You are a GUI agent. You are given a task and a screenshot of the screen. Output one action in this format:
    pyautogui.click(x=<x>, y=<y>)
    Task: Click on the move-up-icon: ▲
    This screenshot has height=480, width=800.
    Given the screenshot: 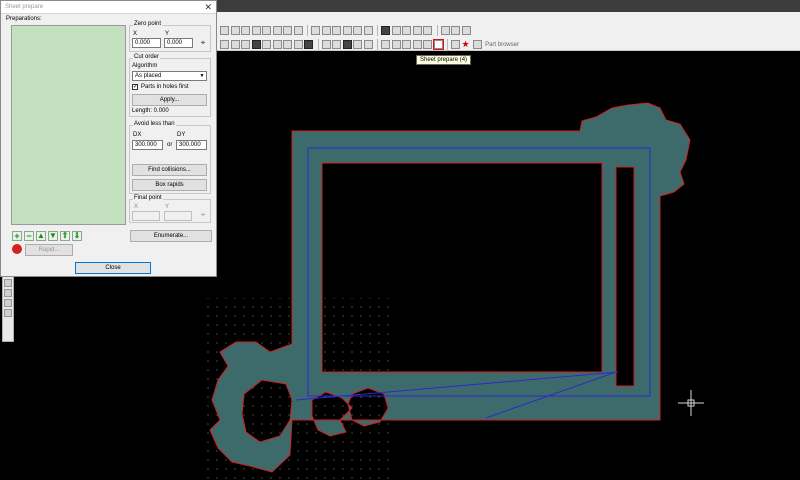 What is the action you would take?
    pyautogui.click(x=41, y=236)
    